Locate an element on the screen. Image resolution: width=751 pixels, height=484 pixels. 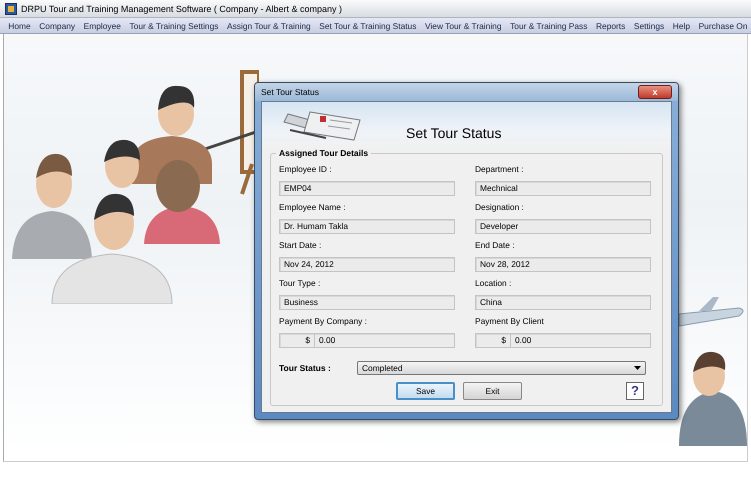
field-label: Start Date : is located at coordinates (300, 245).